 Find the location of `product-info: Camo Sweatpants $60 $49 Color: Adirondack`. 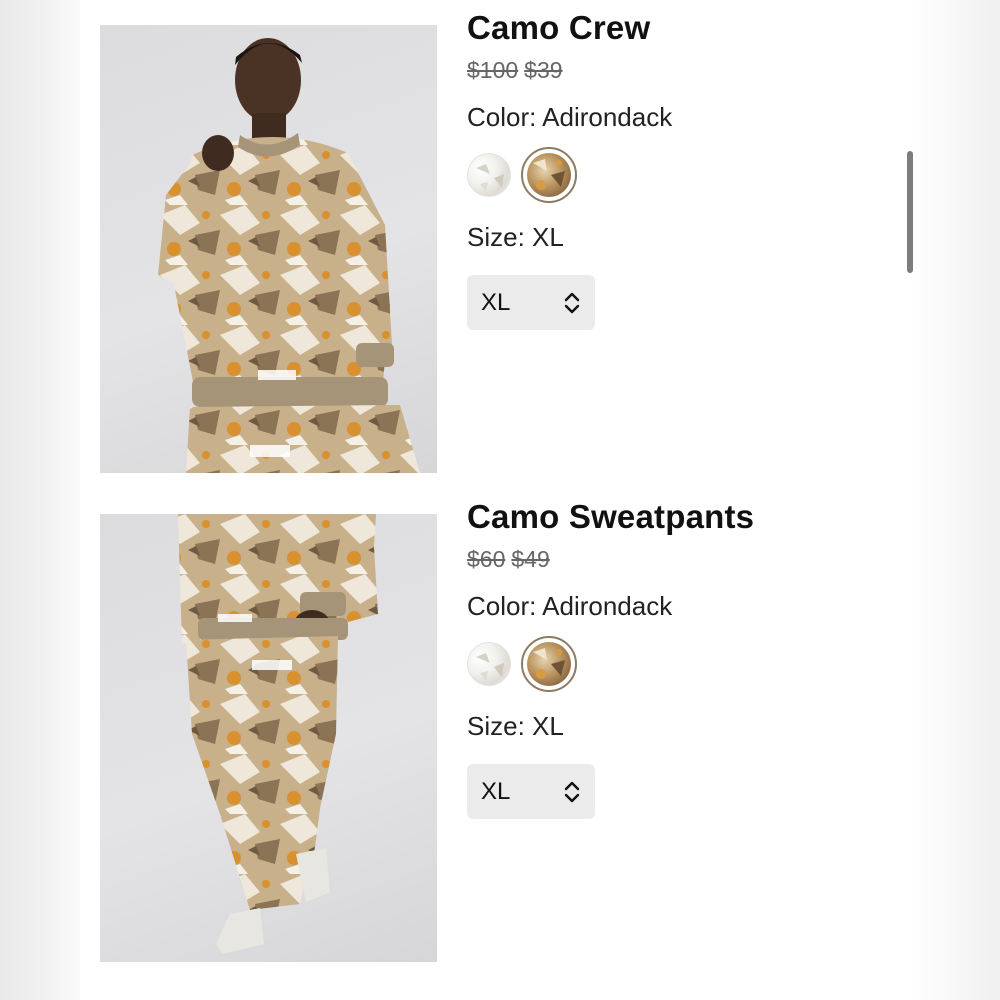

product-info: Camo Sweatpants $60 $49 Color: Adirondack is located at coordinates (682, 658).